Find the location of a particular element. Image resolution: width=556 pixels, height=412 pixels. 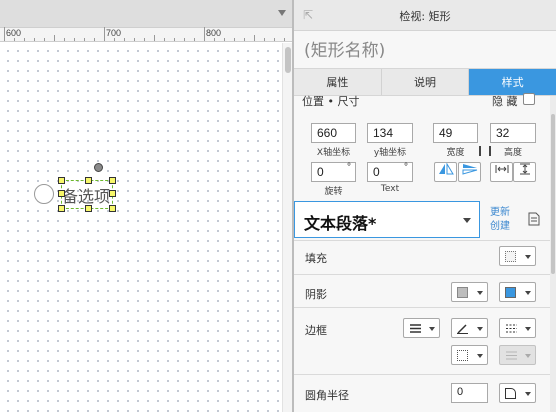

resize-handle-w is located at coordinates (61, 193).